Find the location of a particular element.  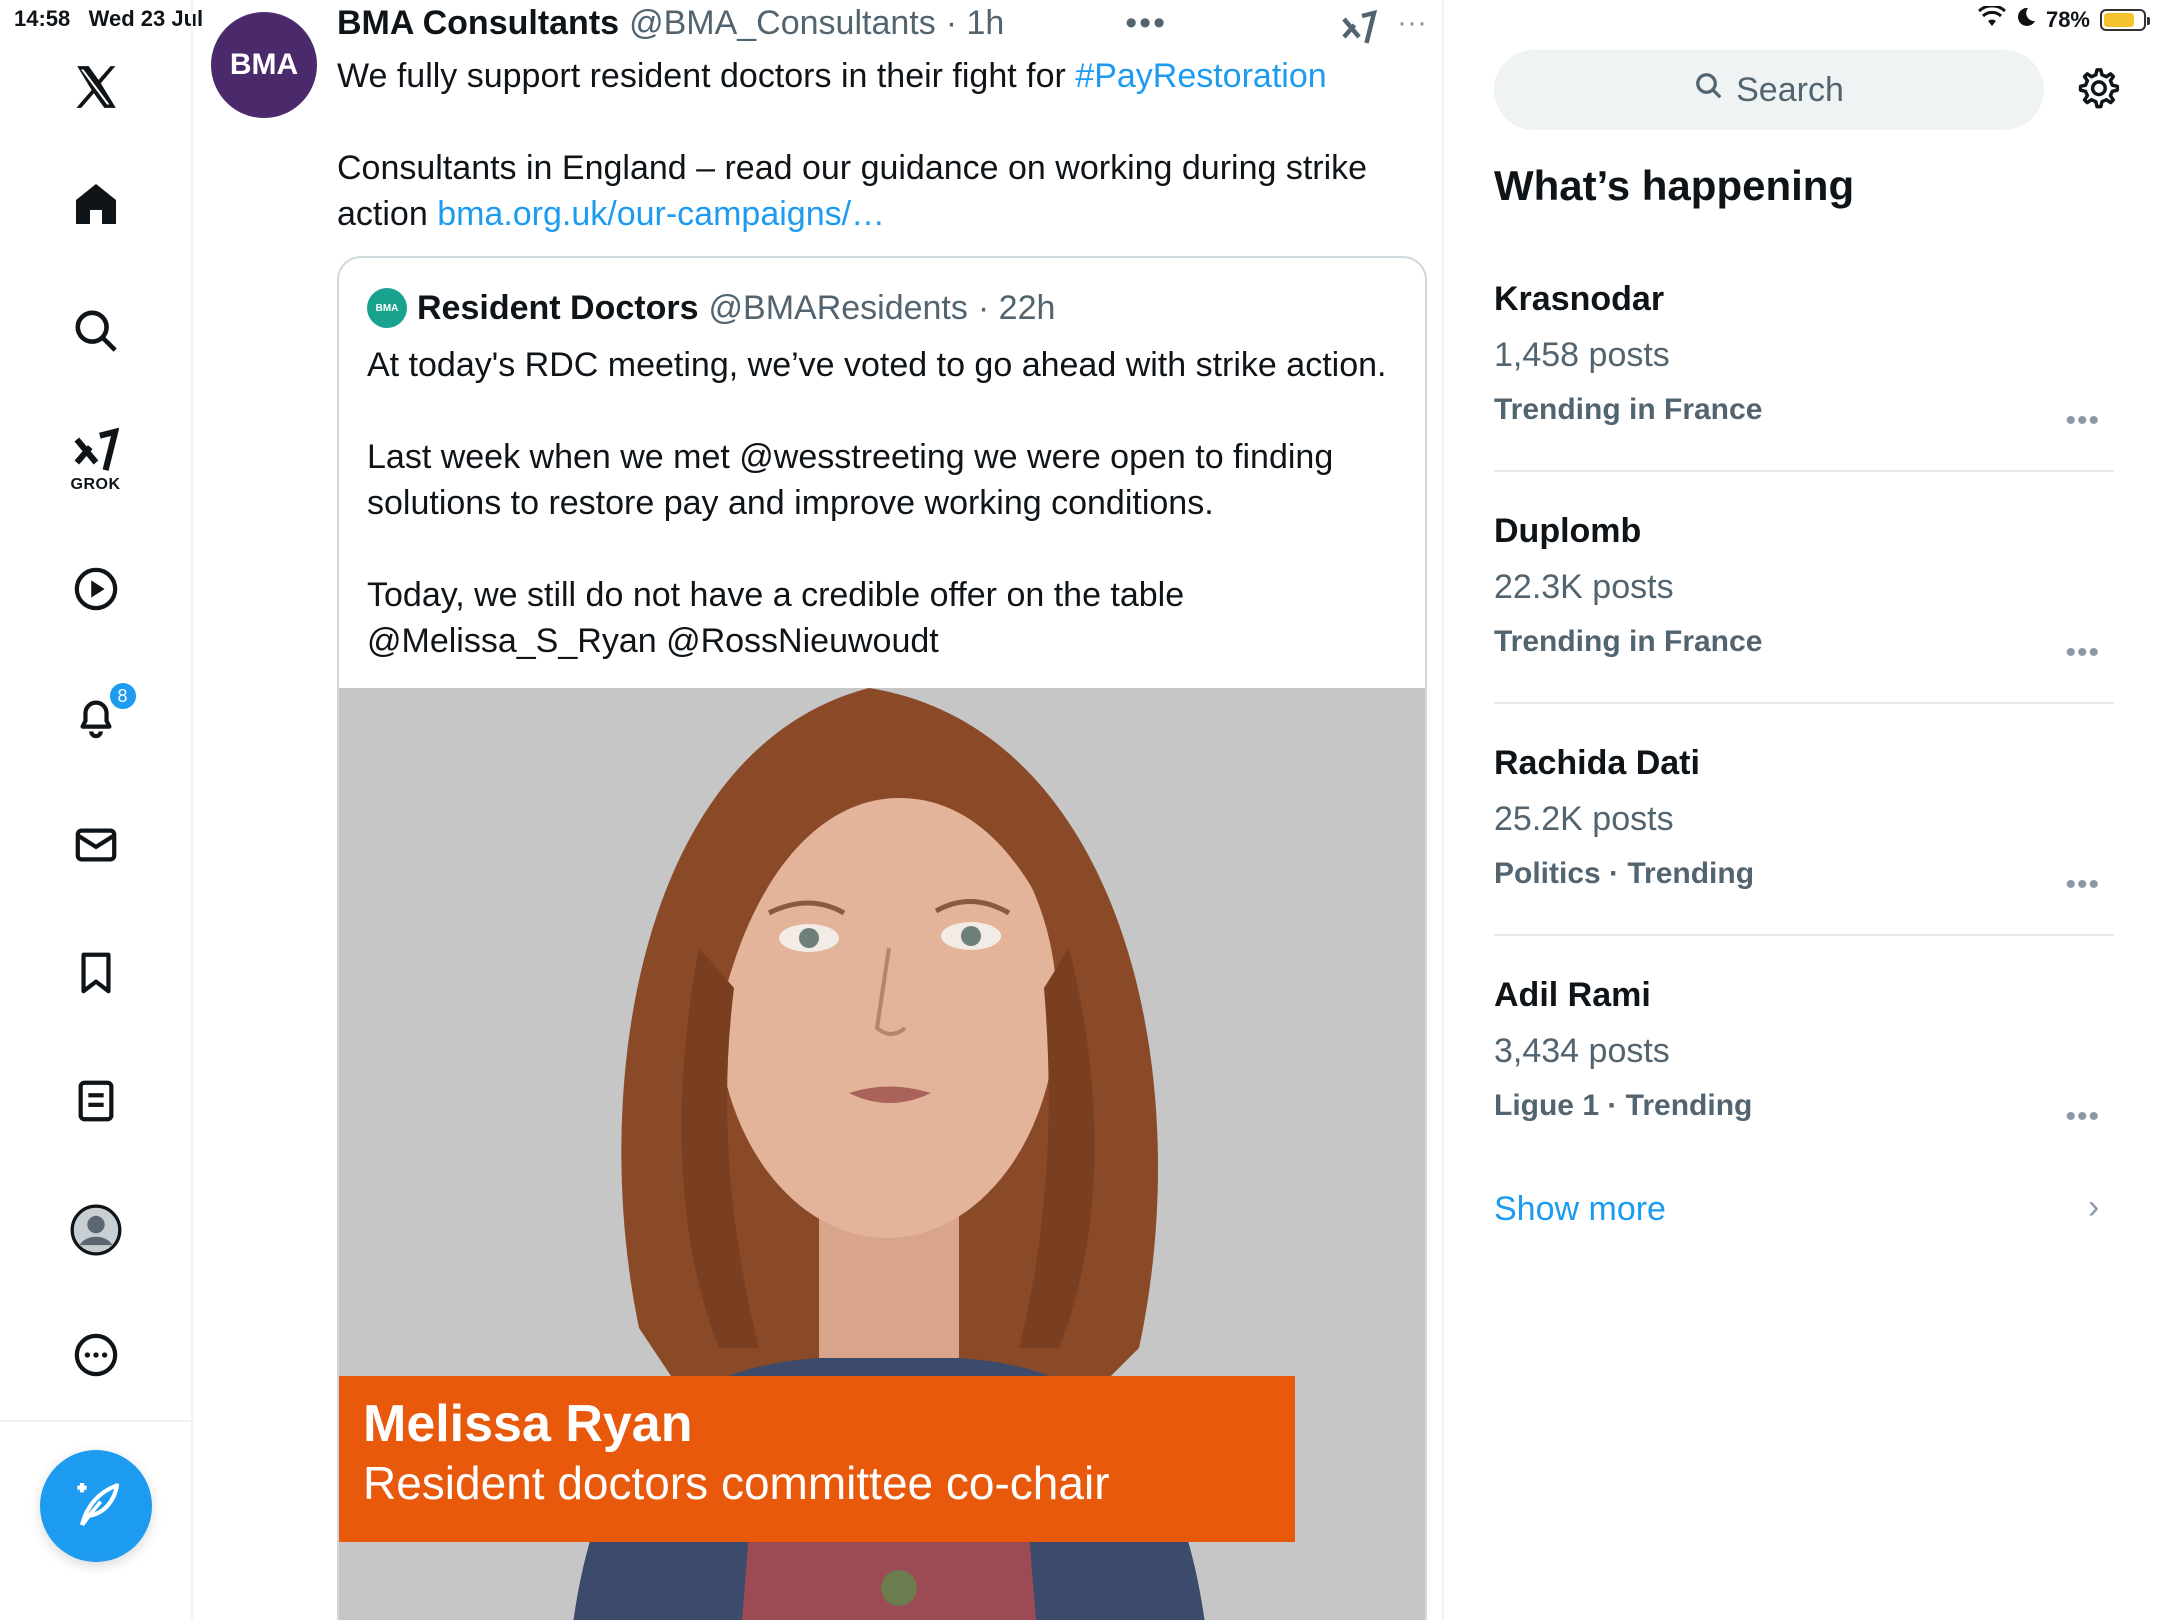

lower-third-name: Melissa Ryan is located at coordinates (528, 1424).